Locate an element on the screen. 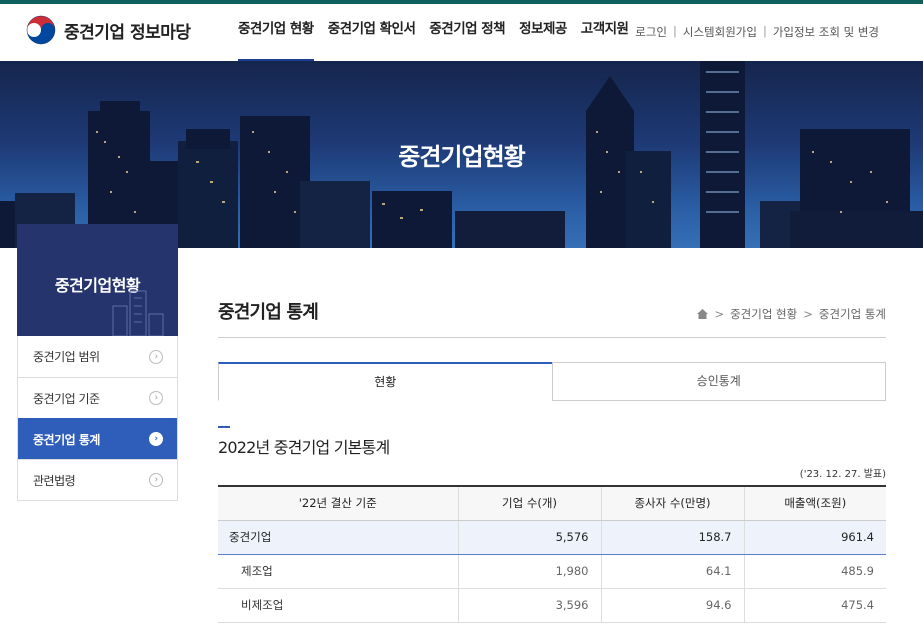 The image size is (923, 641). table-row: 제조업 1,980 64.1 485.9 is located at coordinates (552, 571).